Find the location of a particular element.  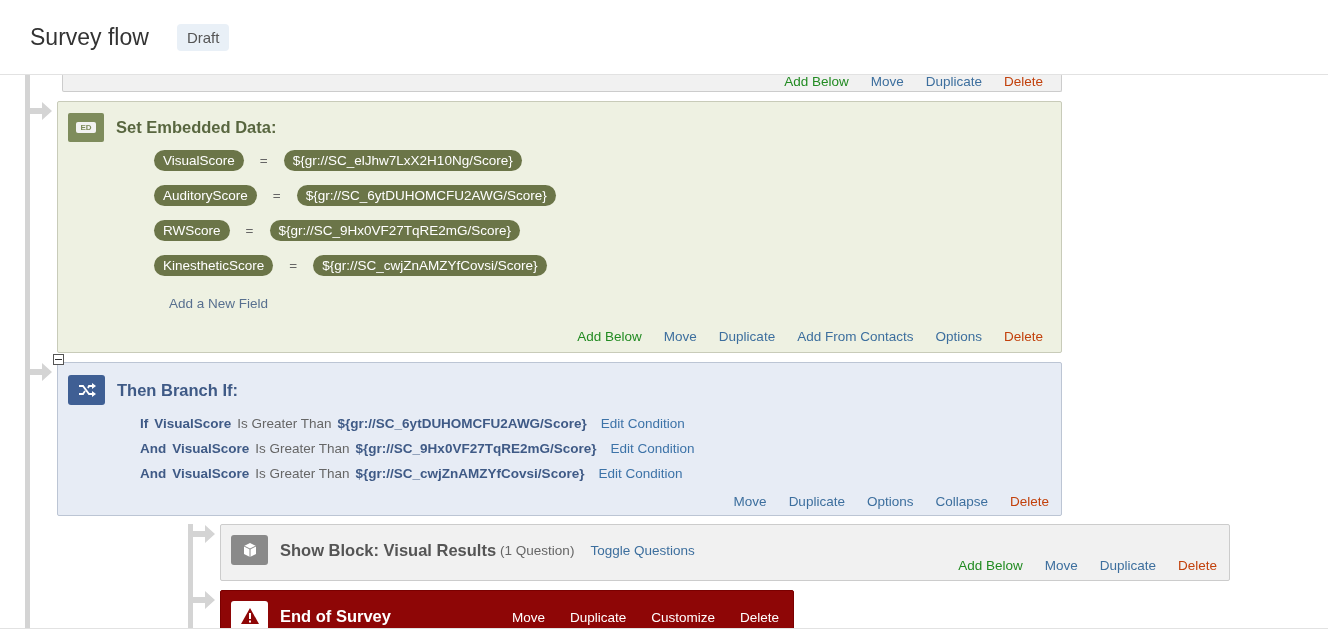

field-value-tag: ${gr://SC_cwjZnAMZYfCovsi/Score} is located at coordinates (430, 265).